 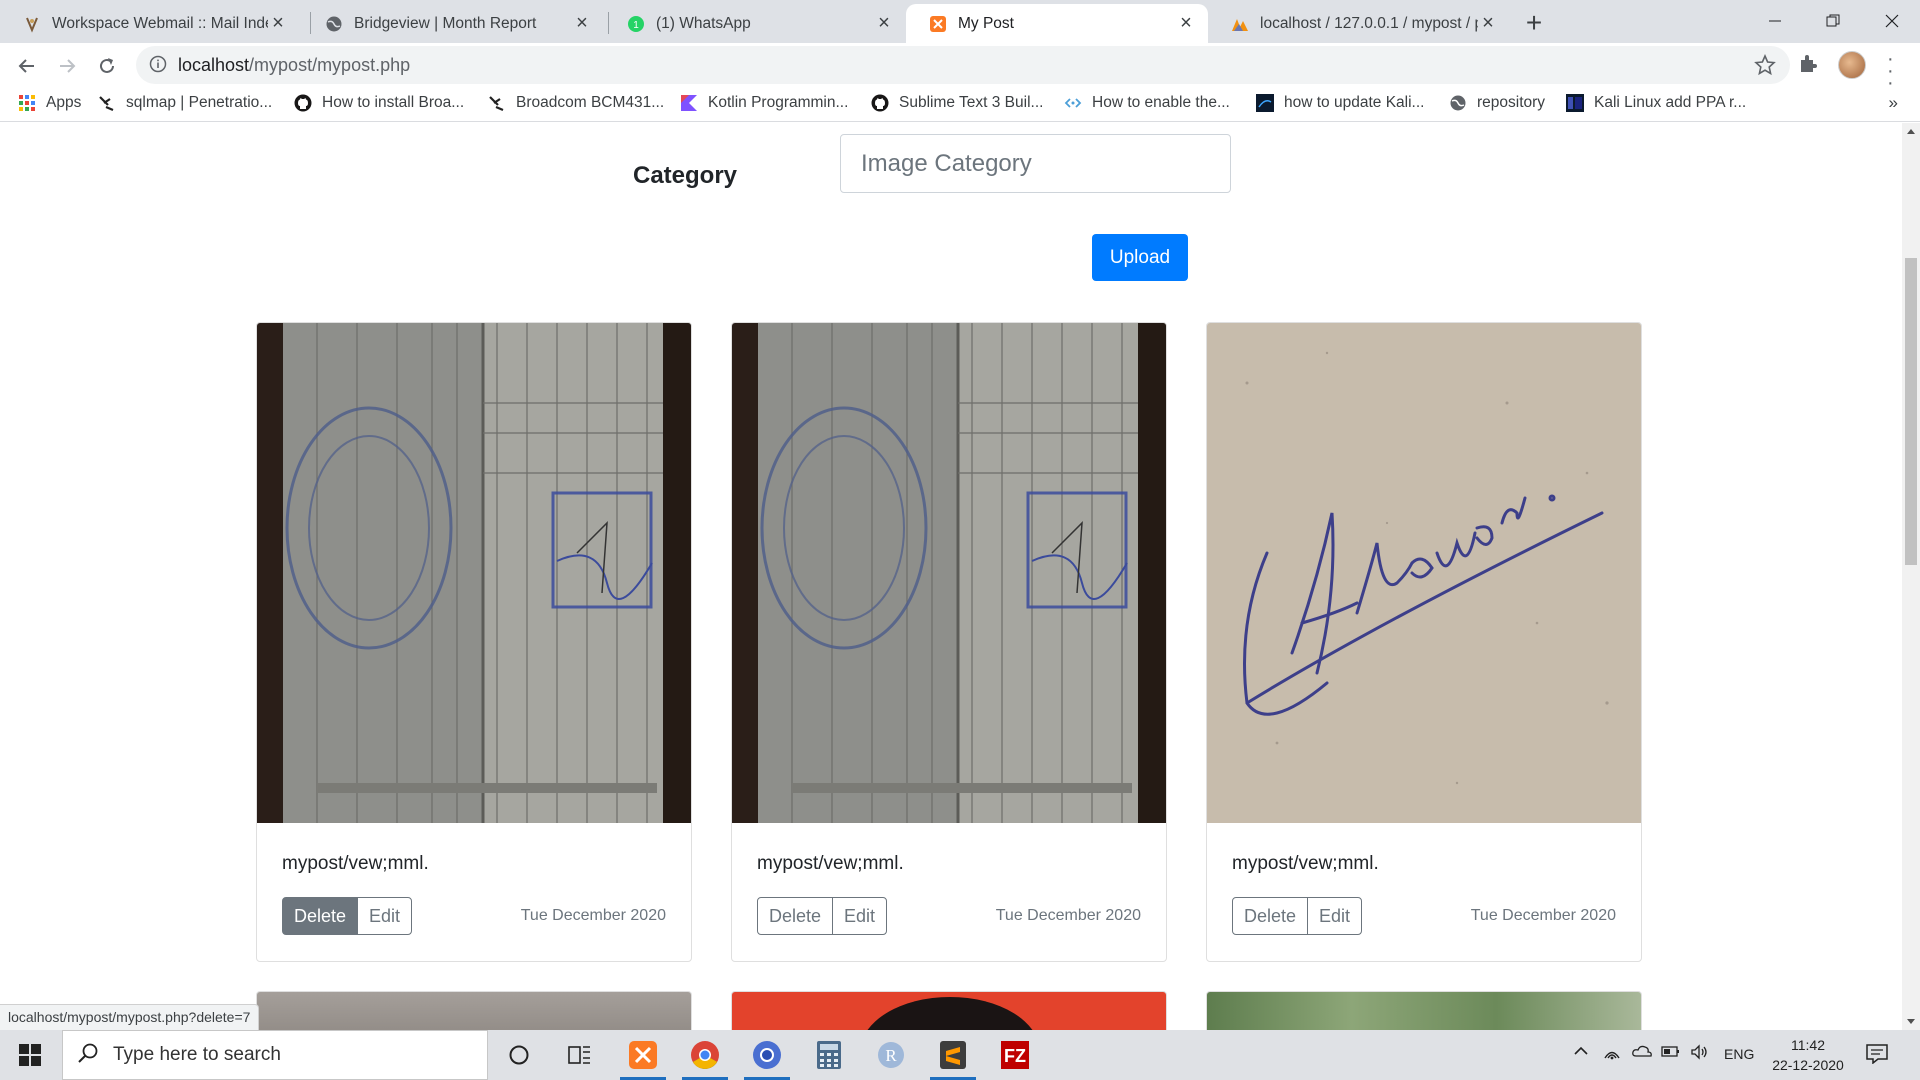 What do you see at coordinates (334, 24) in the screenshot?
I see `globe-icon` at bounding box center [334, 24].